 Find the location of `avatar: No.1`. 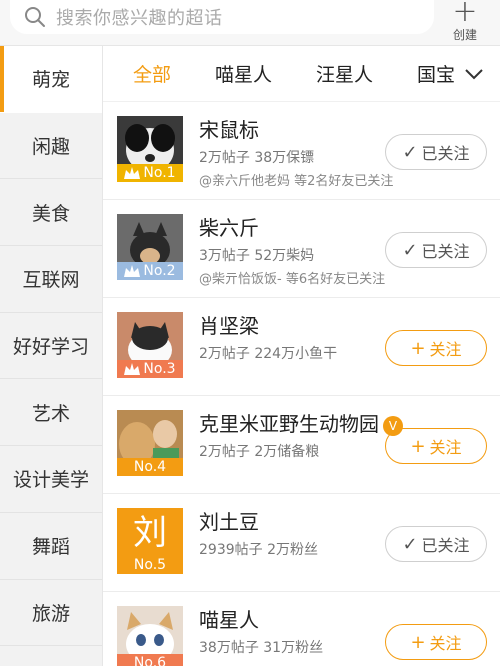

avatar: No.1 is located at coordinates (150, 149).